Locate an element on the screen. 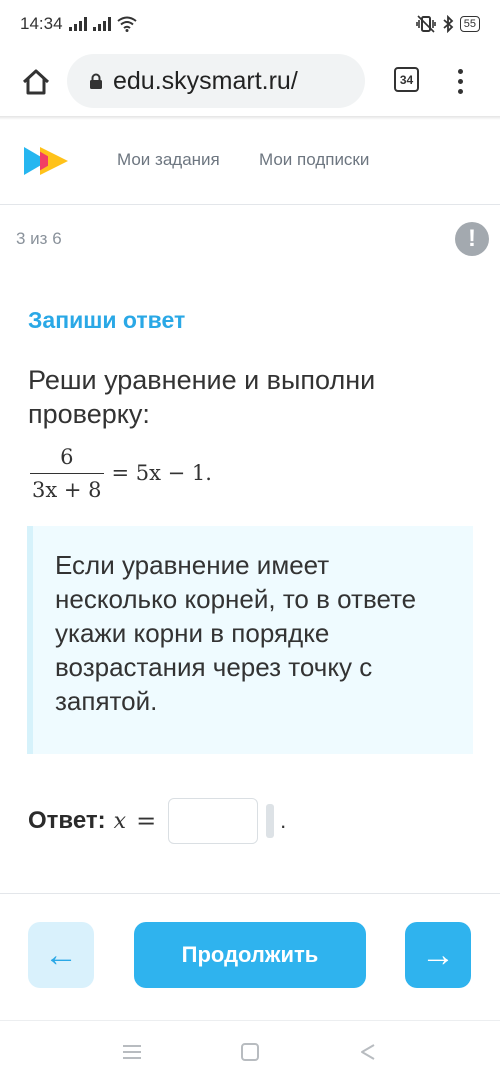  recent-apps-button is located at coordinates (132, 1052).